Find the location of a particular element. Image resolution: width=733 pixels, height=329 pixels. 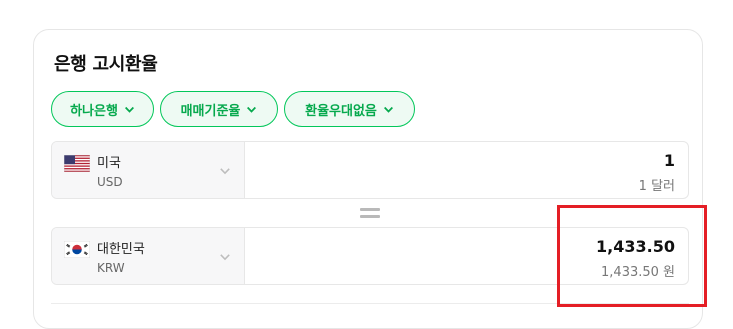

currency-select-from: 미국 USD is located at coordinates (148, 170).